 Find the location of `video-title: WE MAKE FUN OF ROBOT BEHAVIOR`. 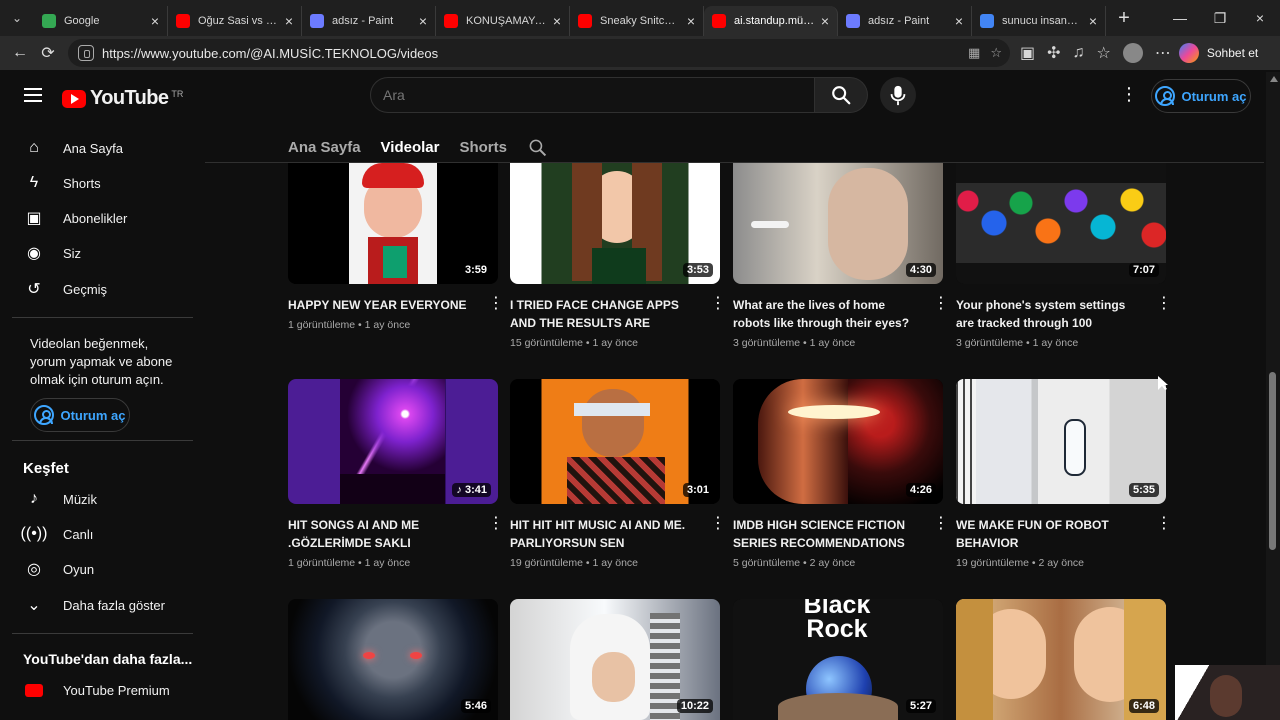

video-title: WE MAKE FUN OF ROBOT BEHAVIOR is located at coordinates (1046, 534).